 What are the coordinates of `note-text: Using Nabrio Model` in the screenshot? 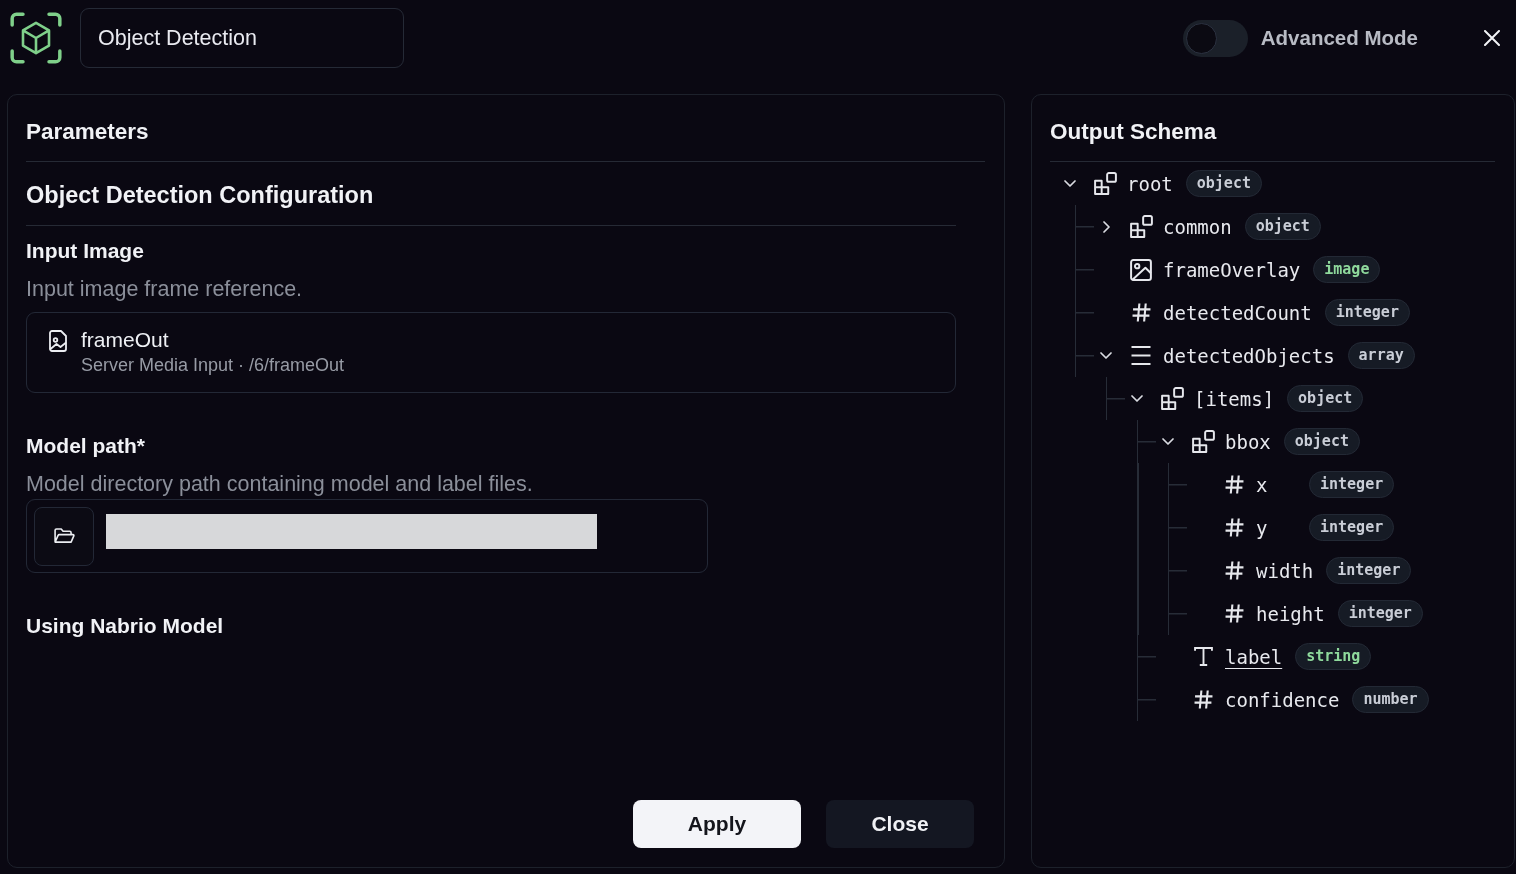 It's located at (125, 626).